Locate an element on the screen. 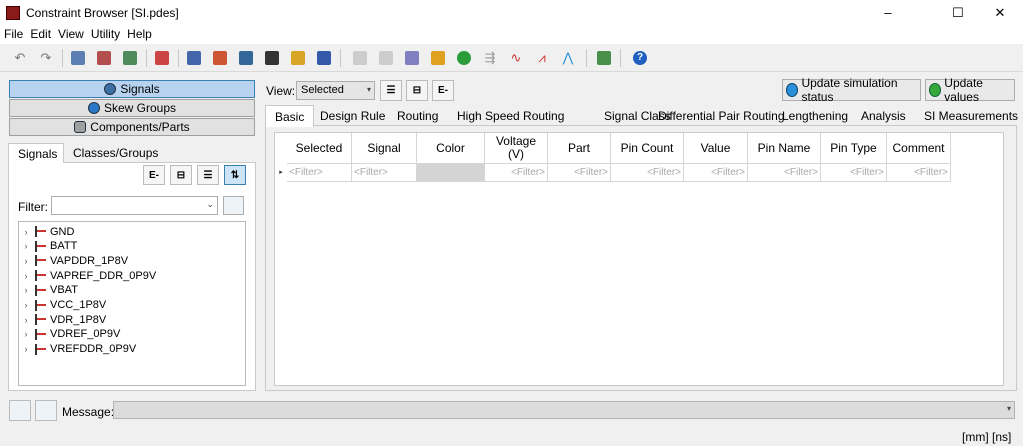 The image size is (1023, 446). expand-view-button: E- is located at coordinates (443, 90).